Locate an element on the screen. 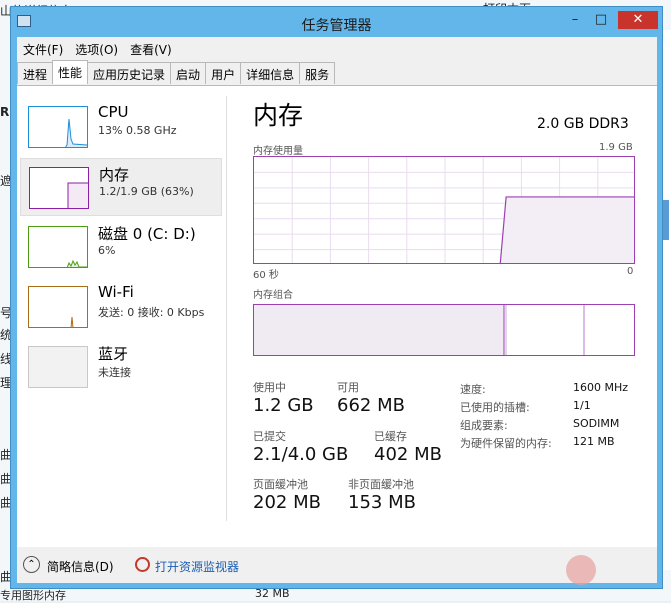  resource-stat: 未连接 is located at coordinates (114, 372).